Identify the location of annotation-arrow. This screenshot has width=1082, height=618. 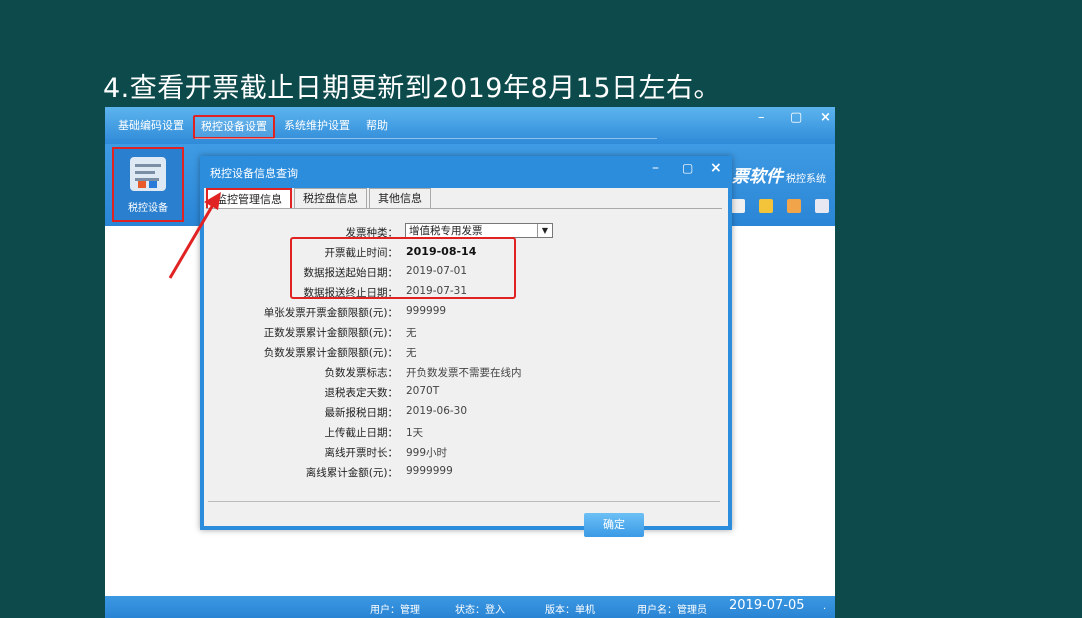
(194, 235).